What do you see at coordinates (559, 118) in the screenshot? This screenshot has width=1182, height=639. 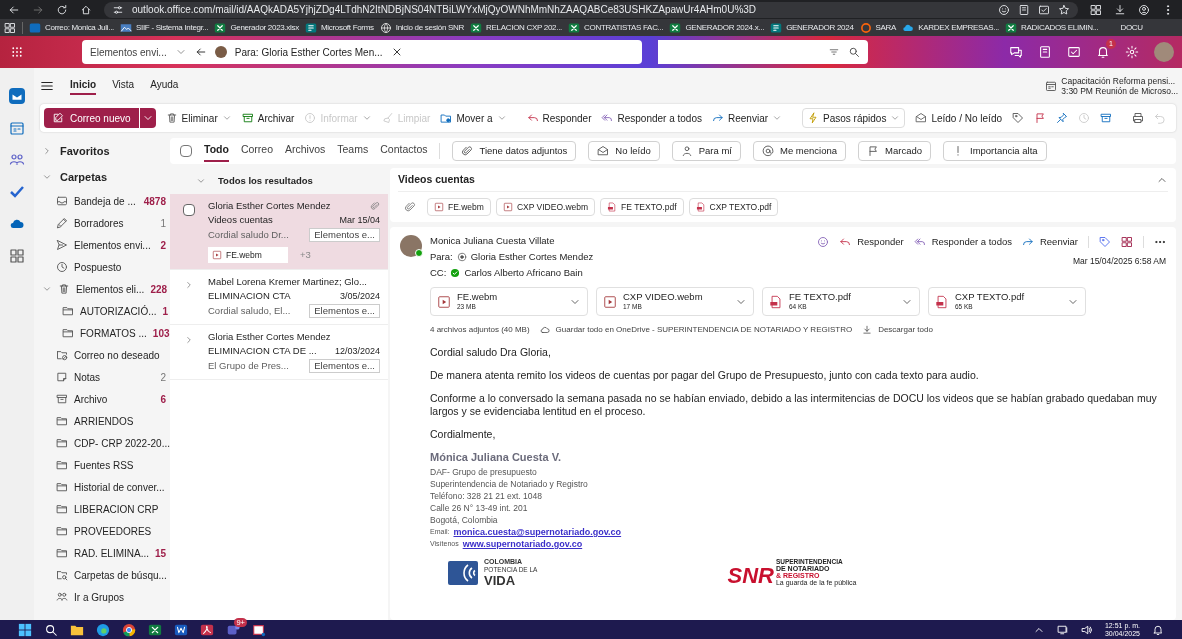 I see `toolbar-button: Responder` at bounding box center [559, 118].